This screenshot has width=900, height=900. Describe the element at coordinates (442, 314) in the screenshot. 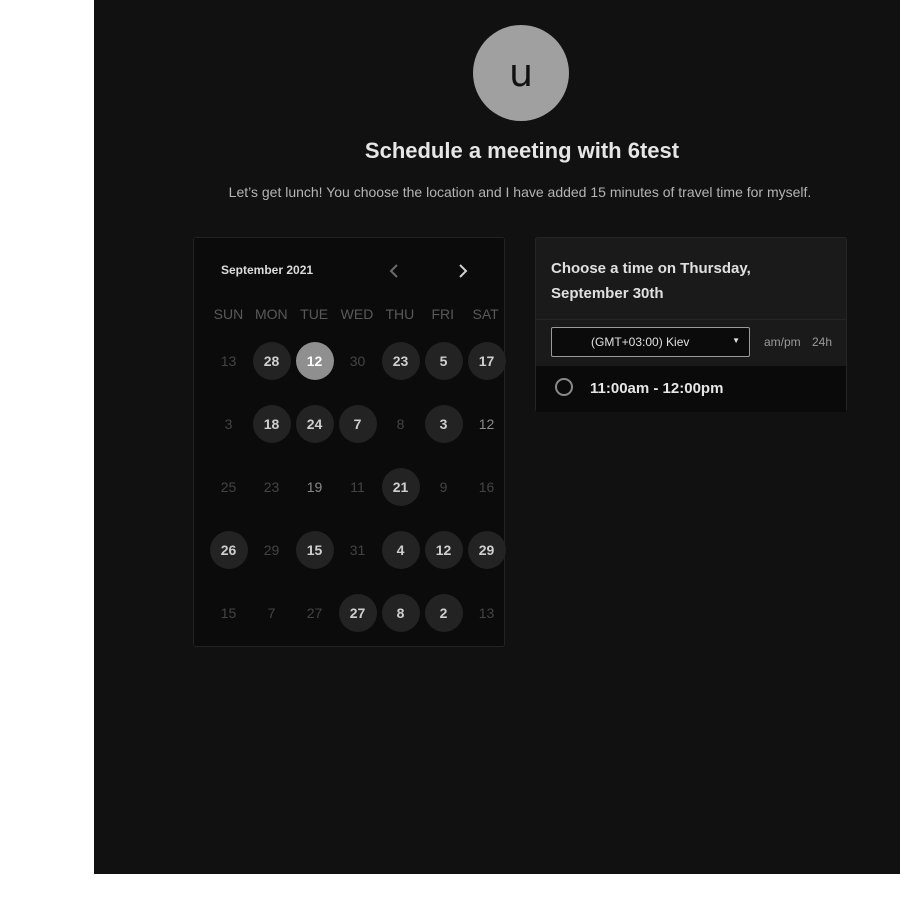

I see `weekday-label: FRI` at that location.